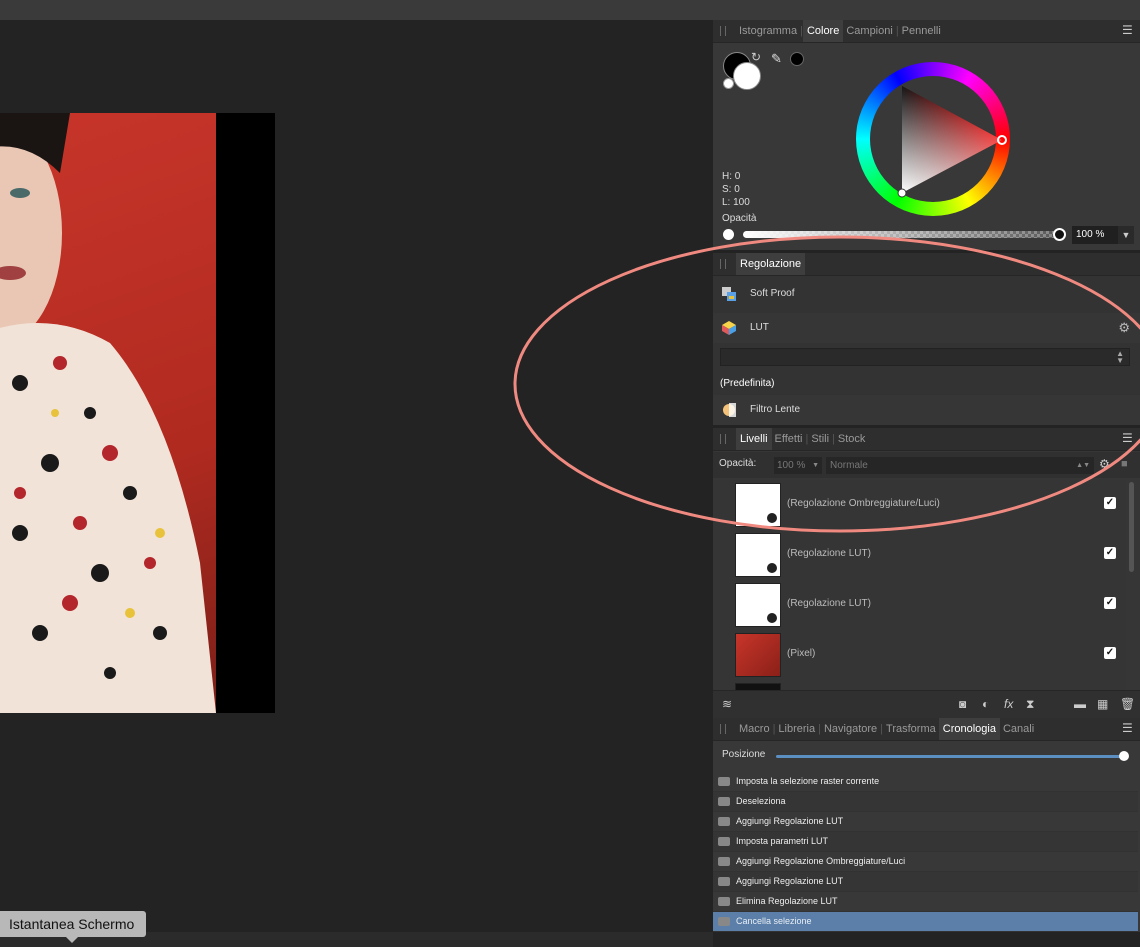 The image size is (1140, 947). Describe the element at coordinates (1127, 704) in the screenshot. I see `trash-icon: 🗑` at that location.